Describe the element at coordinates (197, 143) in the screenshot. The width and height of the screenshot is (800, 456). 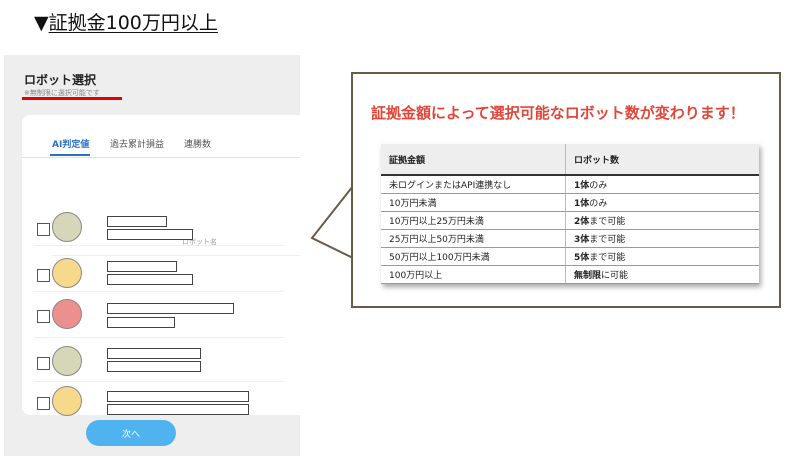
I see `tab-win-streak: 連勝数` at that location.